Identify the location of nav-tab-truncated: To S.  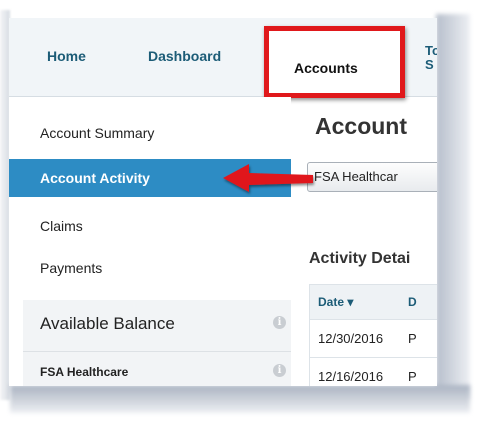
(431, 58).